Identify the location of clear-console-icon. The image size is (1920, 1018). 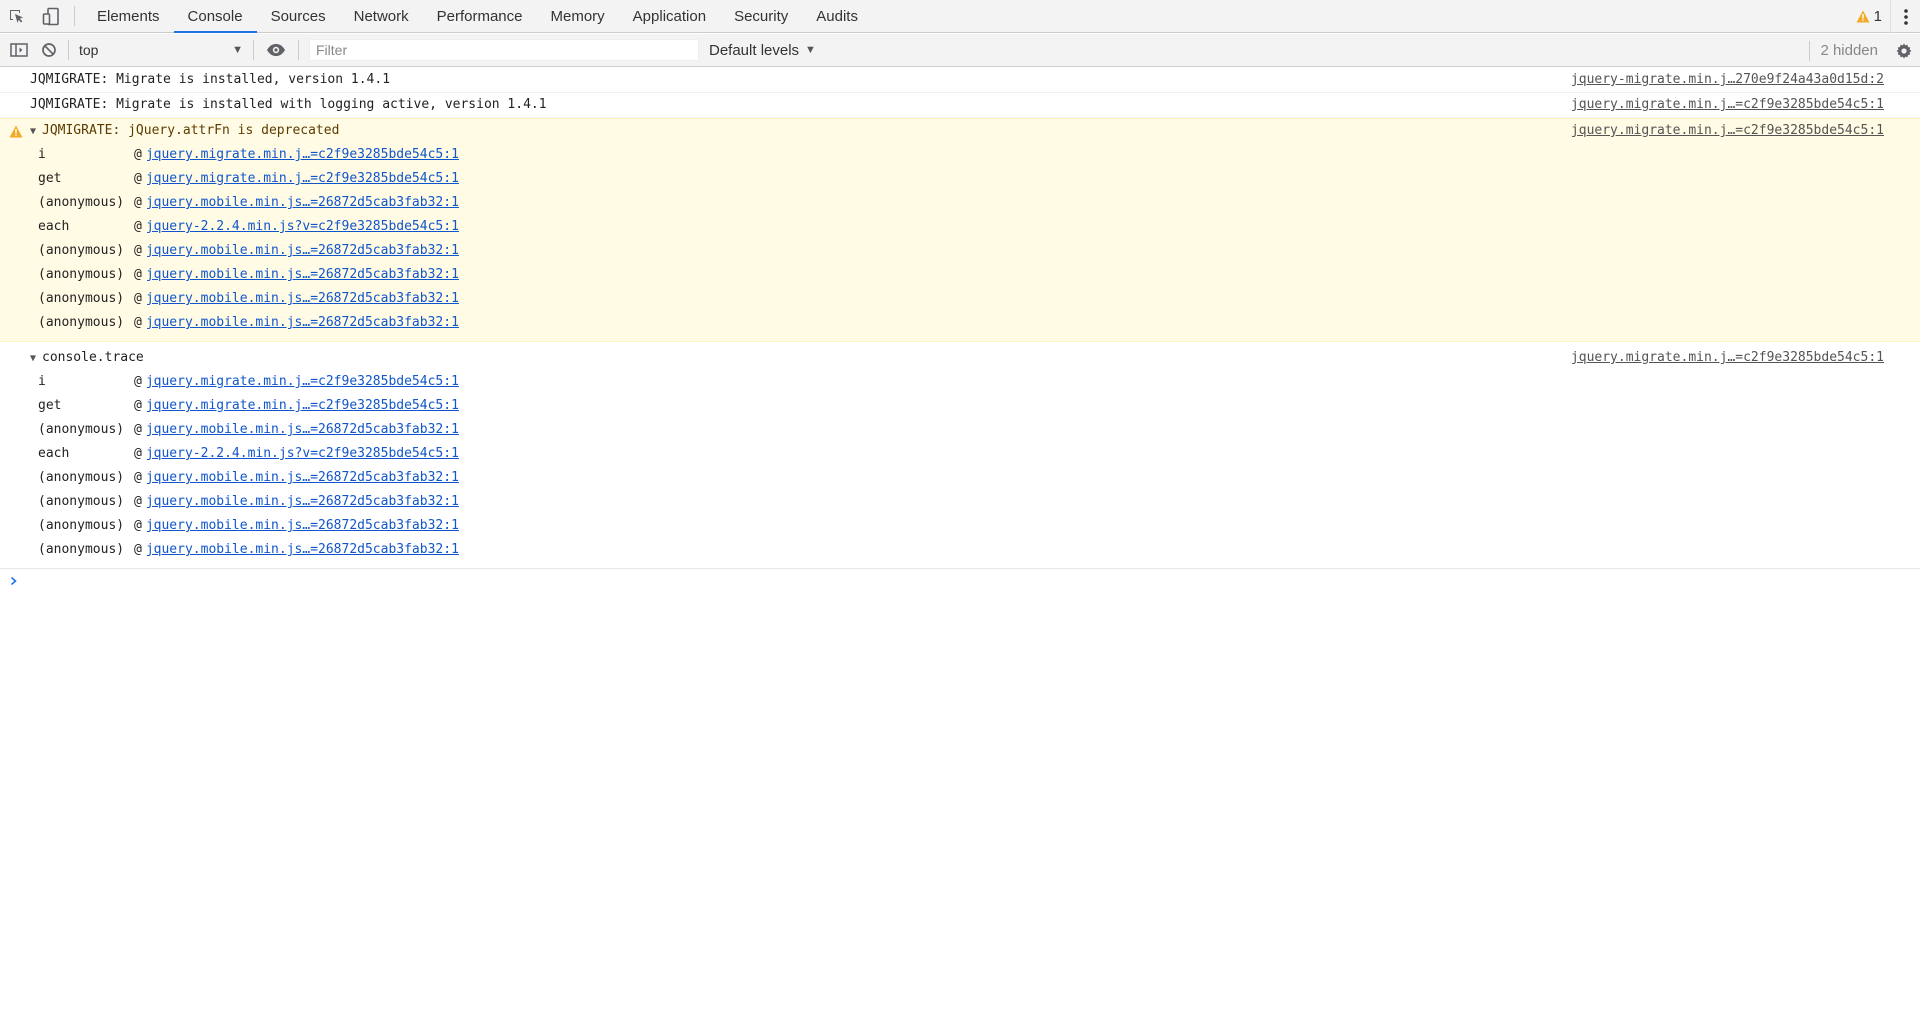
(49, 50).